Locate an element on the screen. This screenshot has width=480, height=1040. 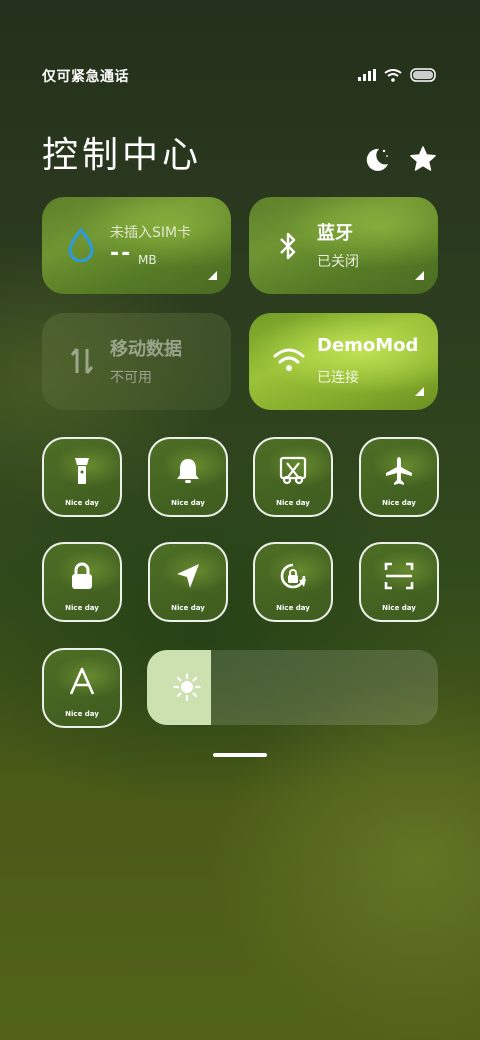
bell-icon is located at coordinates (188, 471).